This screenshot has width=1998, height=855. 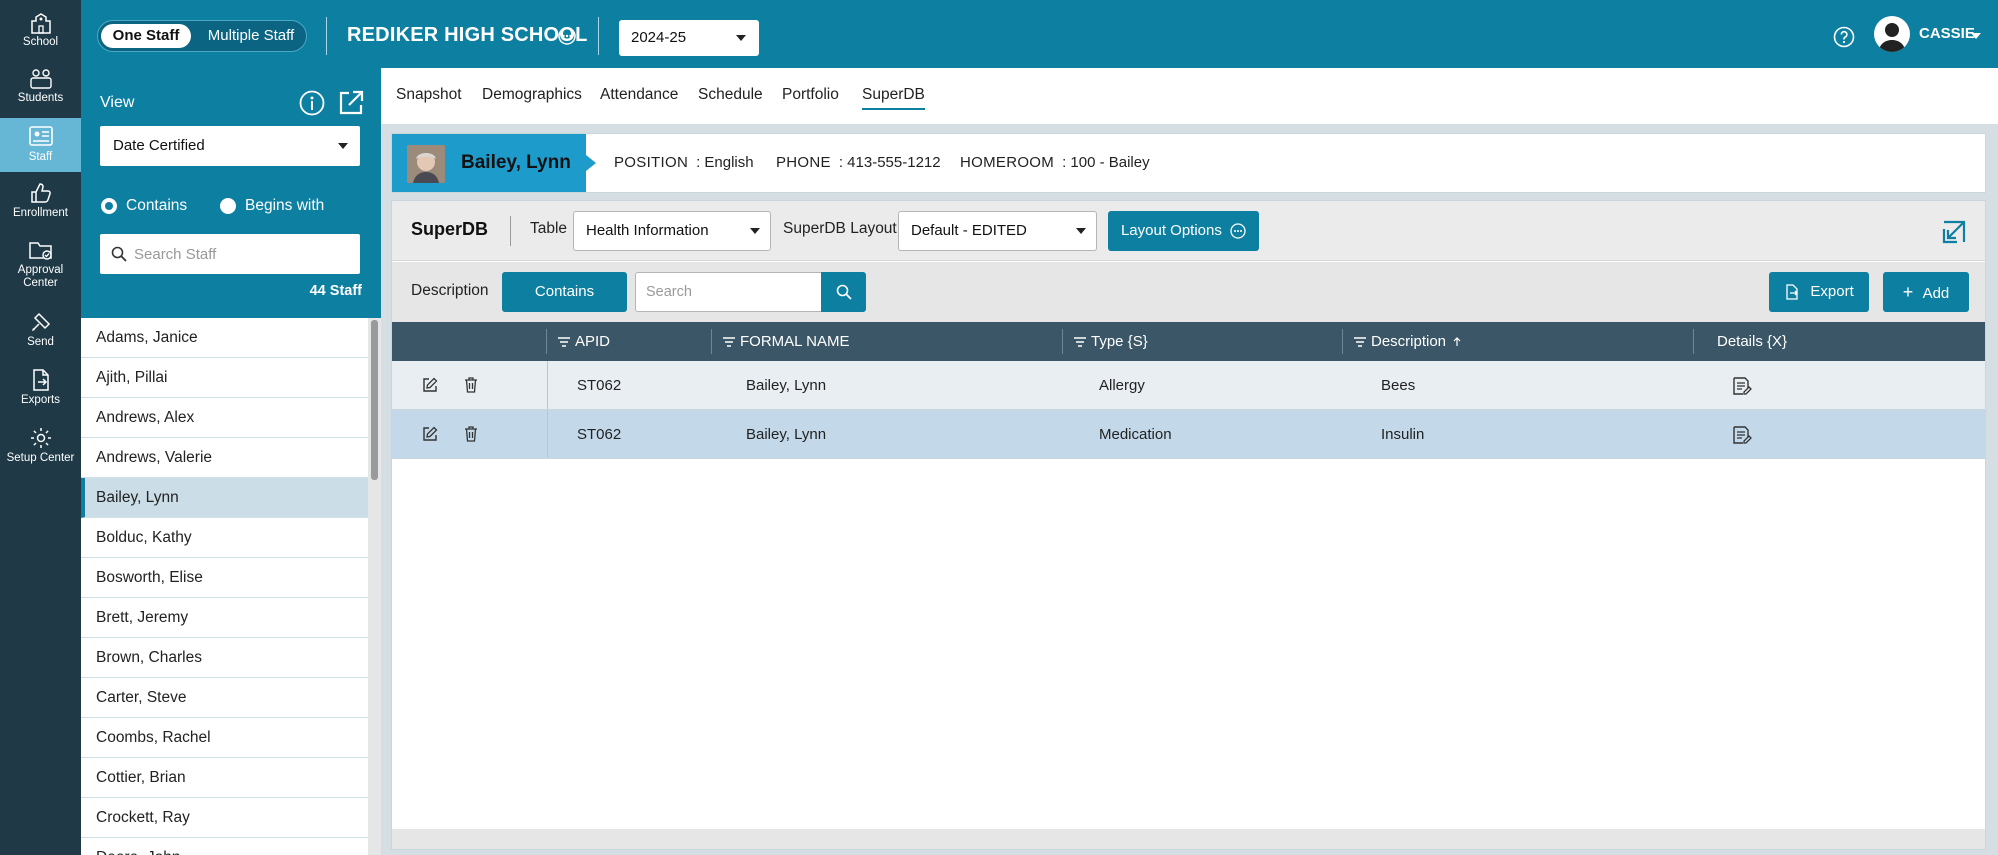 I want to click on rail-item-school: School, so click(x=40, y=33).